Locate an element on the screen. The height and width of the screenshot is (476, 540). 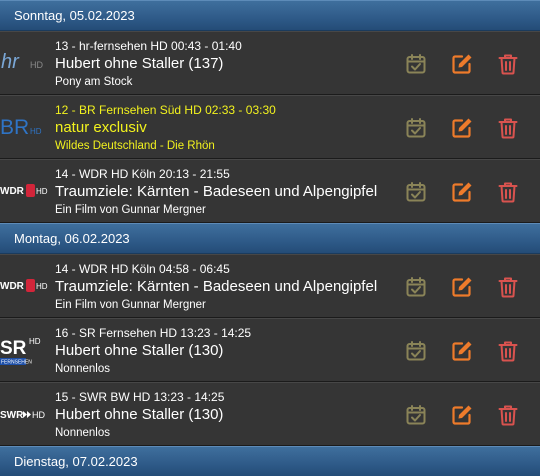
svg-text: BR is located at coordinates (14, 127).